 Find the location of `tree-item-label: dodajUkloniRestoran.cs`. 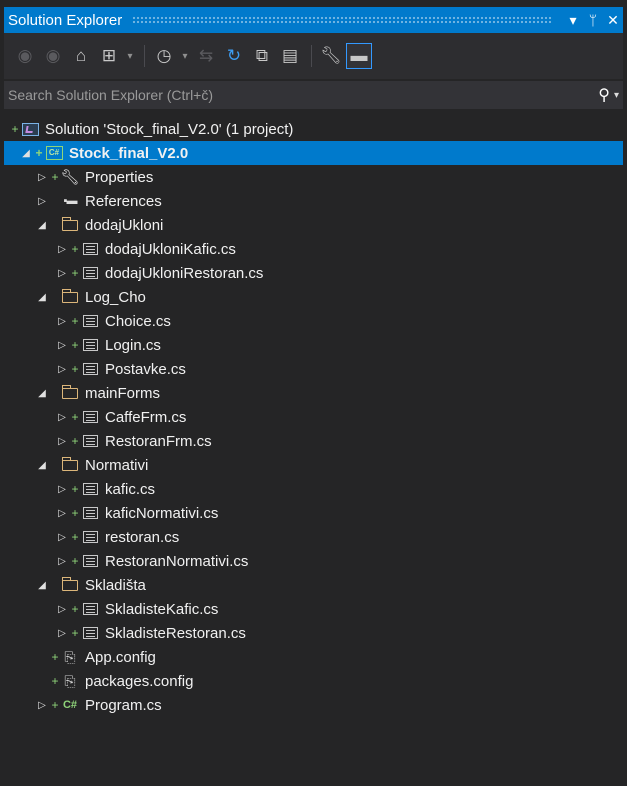

tree-item-label: dodajUkloniRestoran.cs is located at coordinates (184, 273).